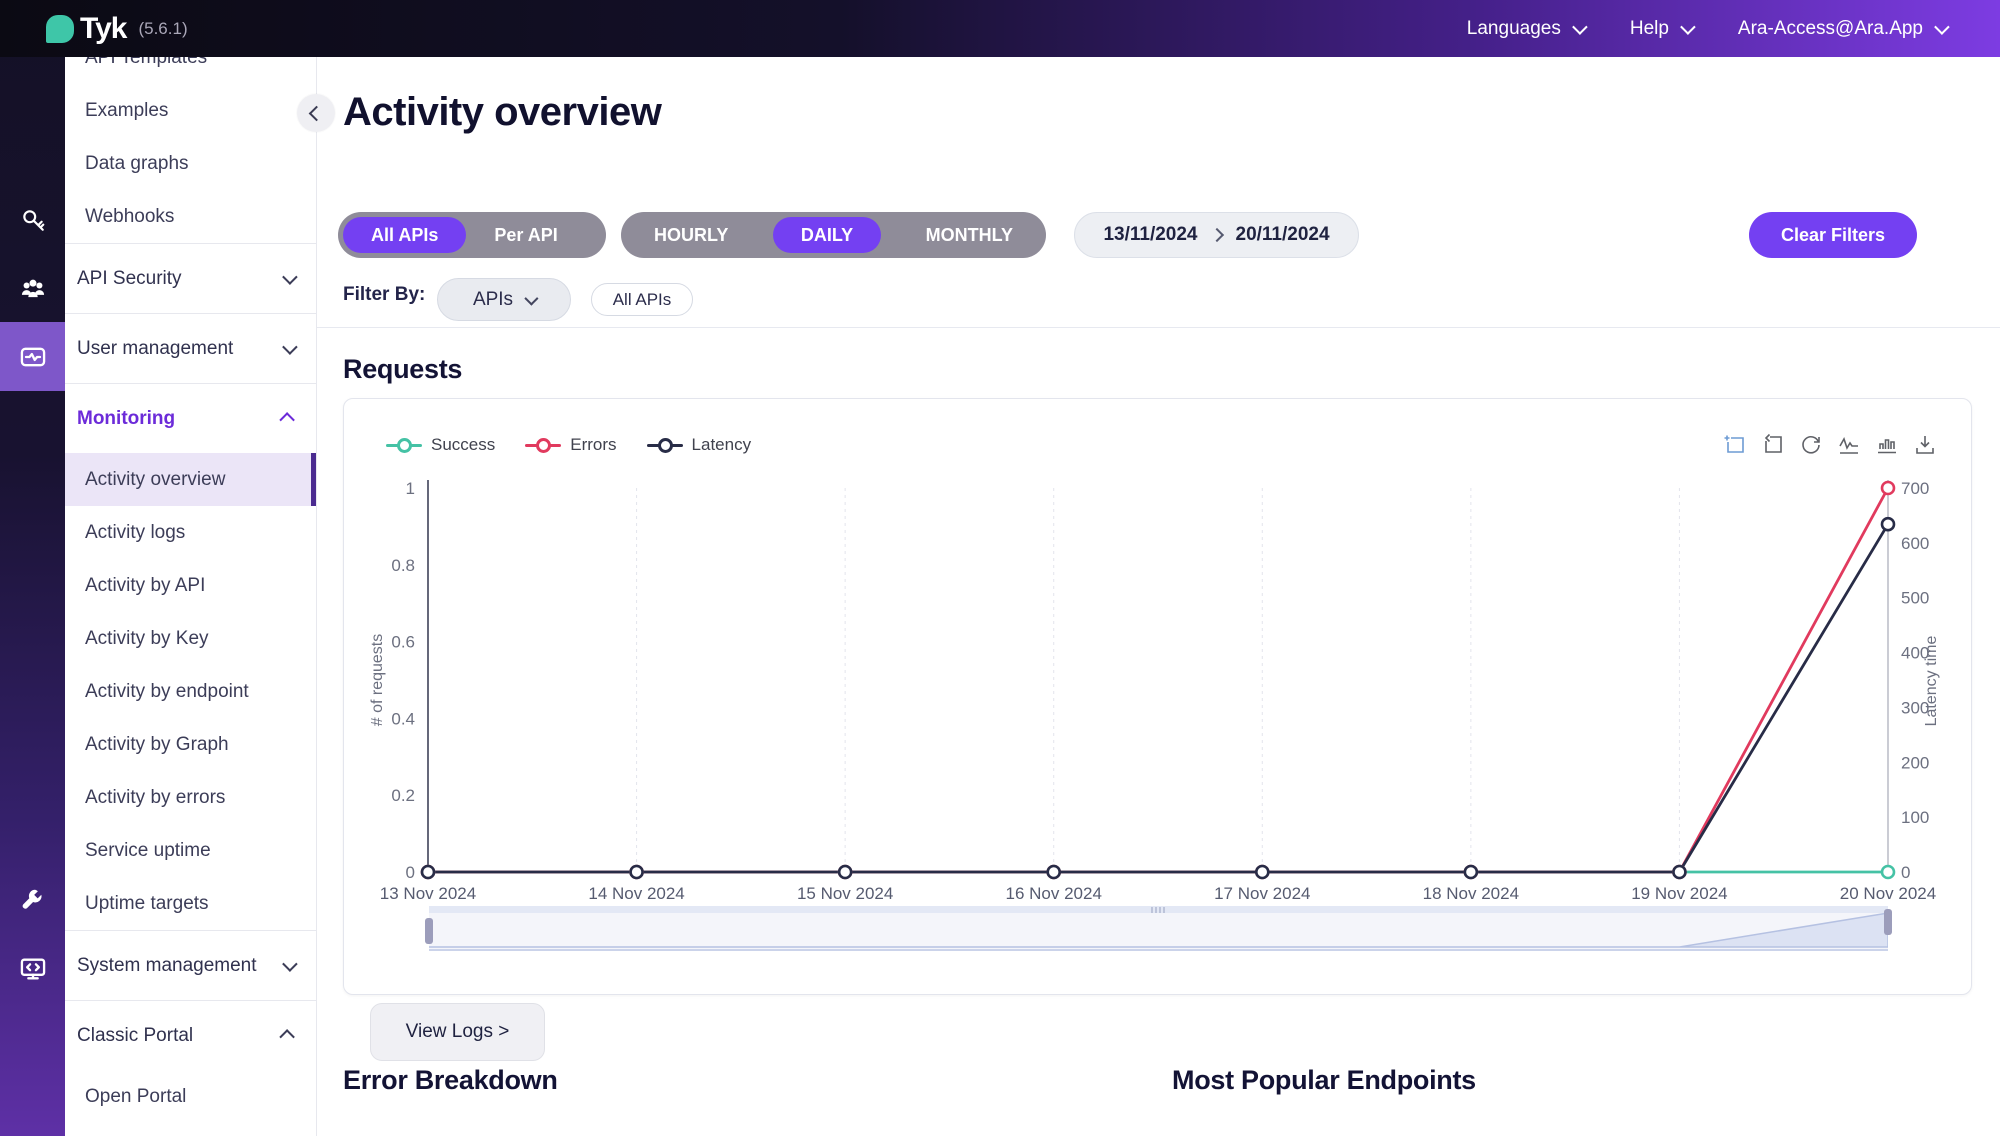  I want to click on svg-text: 0.4, so click(403, 718).